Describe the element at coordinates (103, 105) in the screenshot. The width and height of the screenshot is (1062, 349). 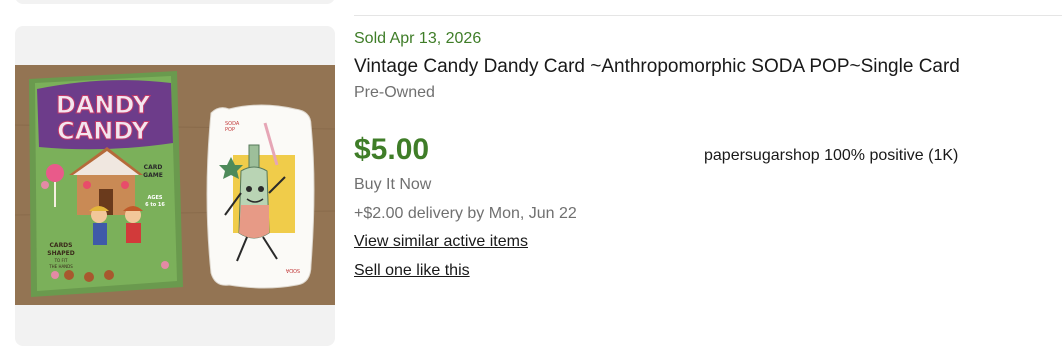
I see `box-title-dandy: DANDY` at that location.